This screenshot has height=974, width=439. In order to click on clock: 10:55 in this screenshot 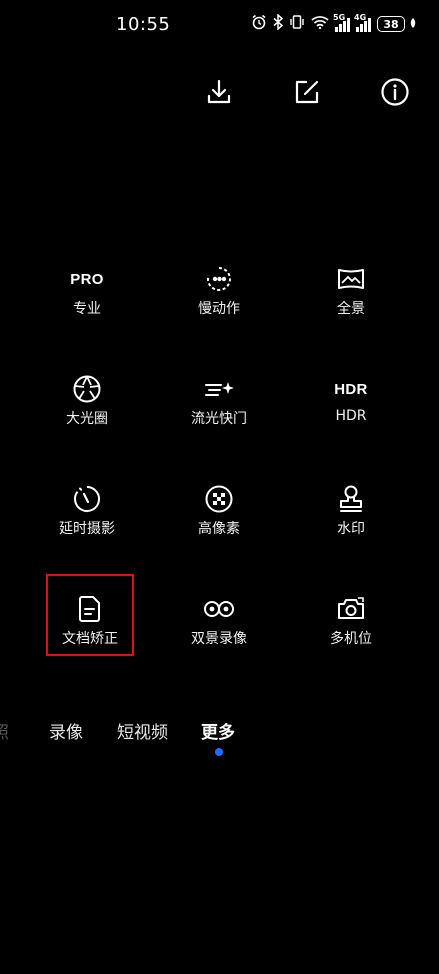, I will do `click(143, 24)`.